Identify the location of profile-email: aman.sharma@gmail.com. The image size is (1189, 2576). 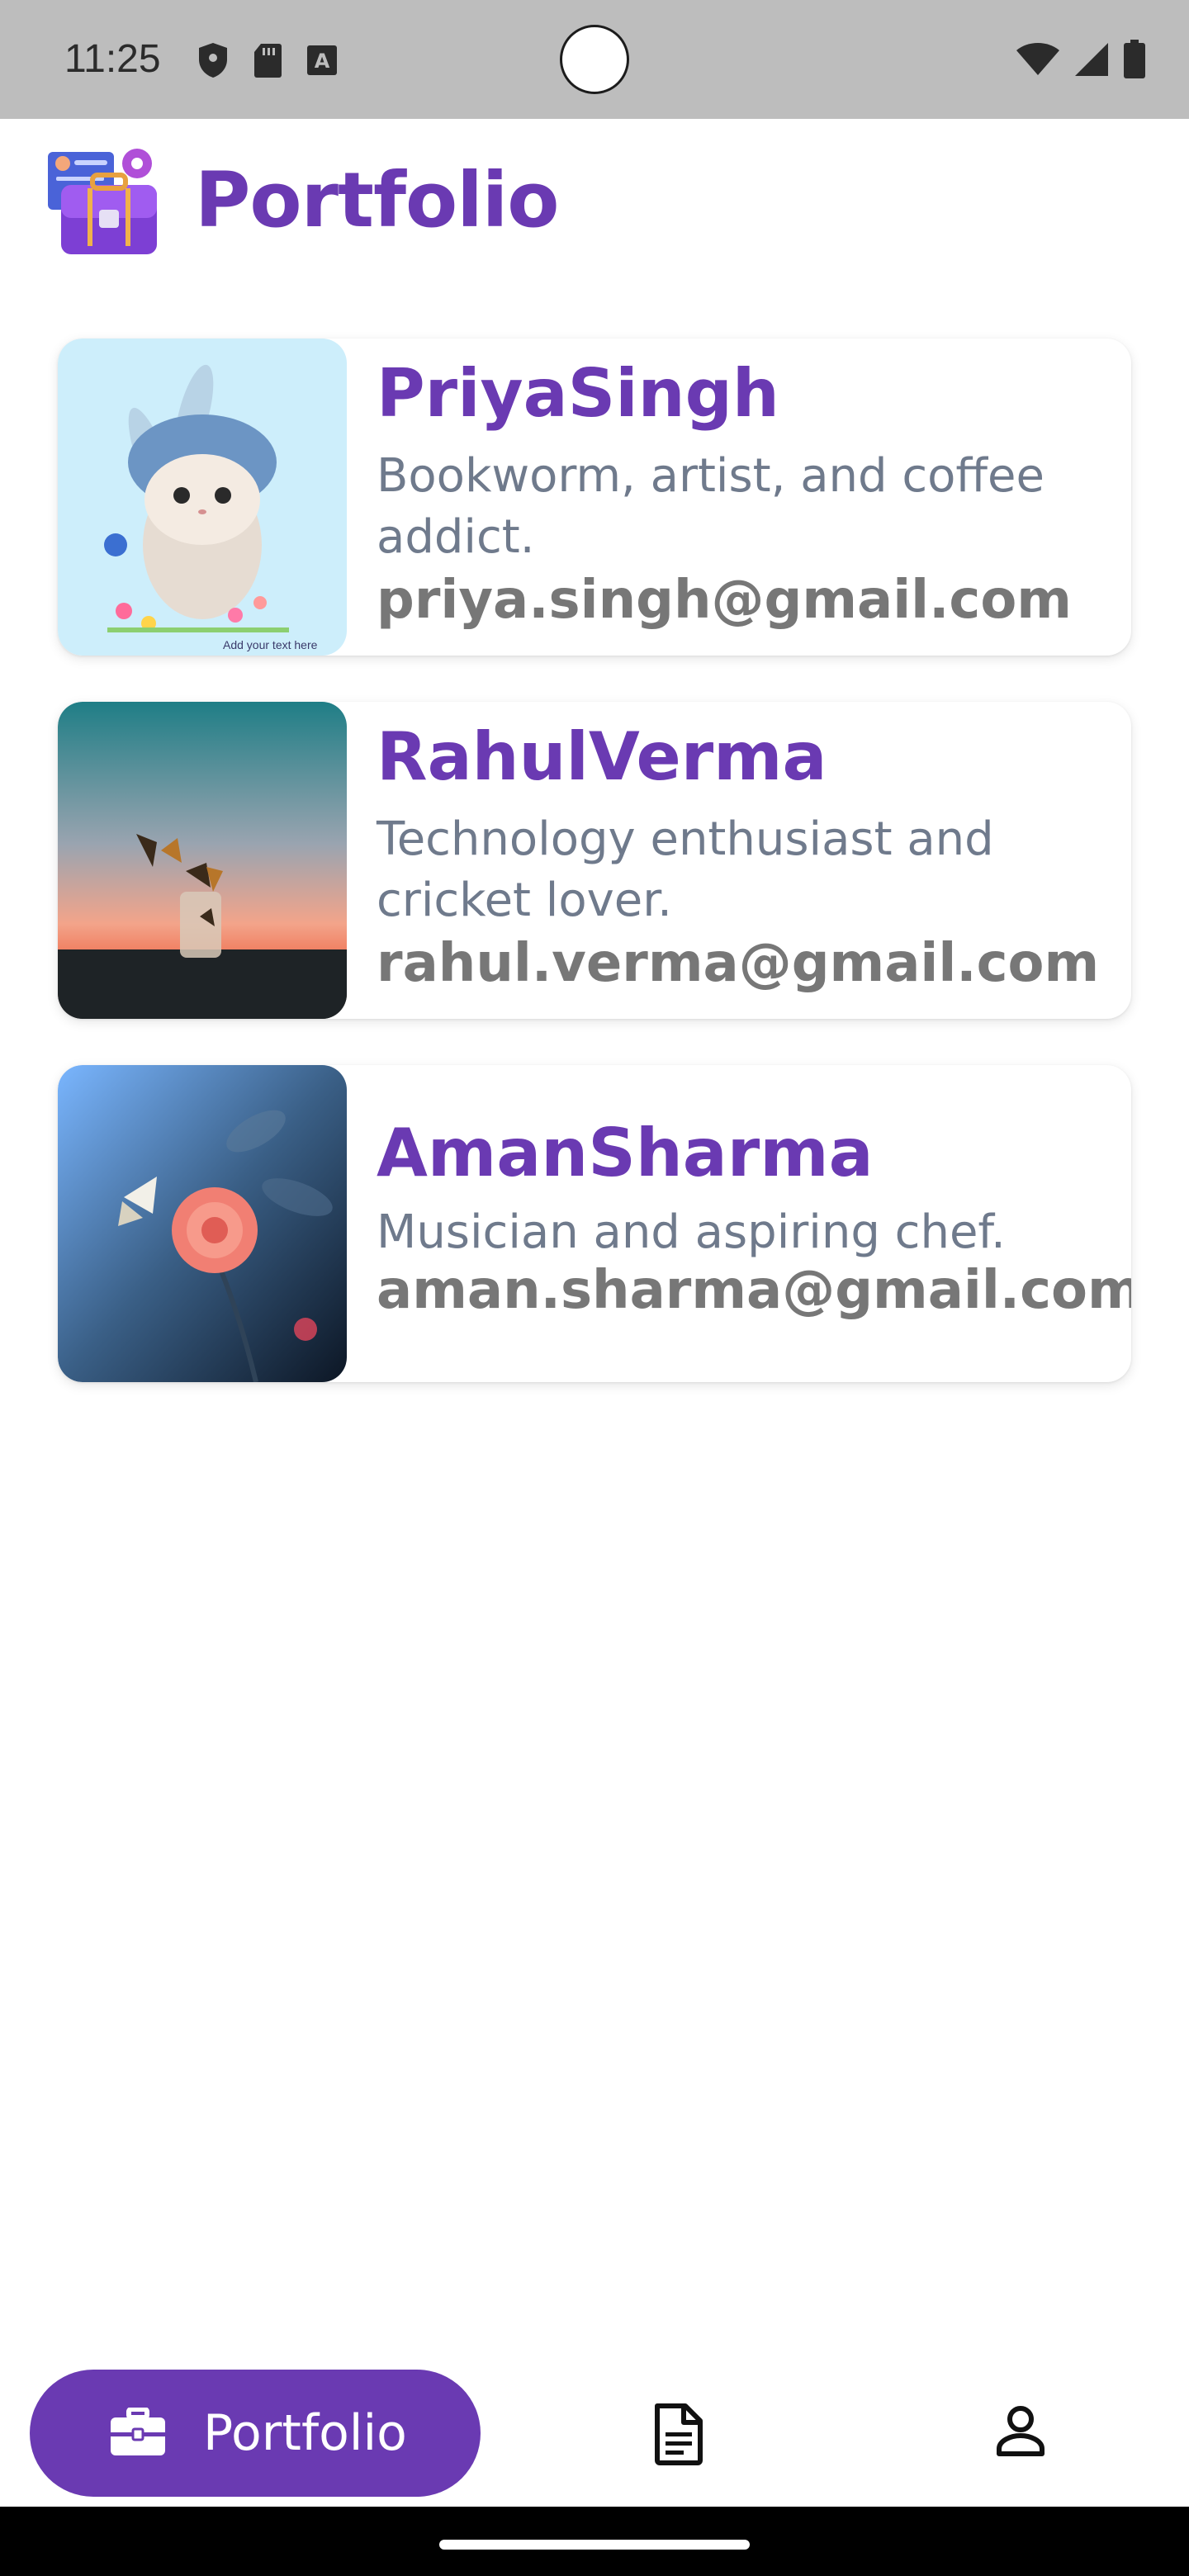
(754, 1290).